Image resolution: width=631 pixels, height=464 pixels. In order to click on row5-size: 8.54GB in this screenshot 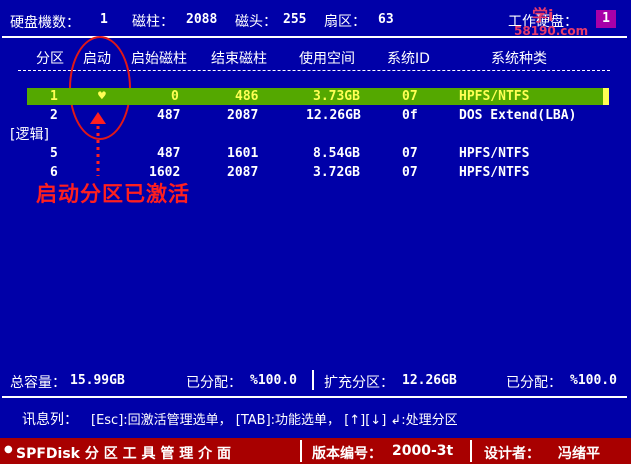, I will do `click(336, 153)`.